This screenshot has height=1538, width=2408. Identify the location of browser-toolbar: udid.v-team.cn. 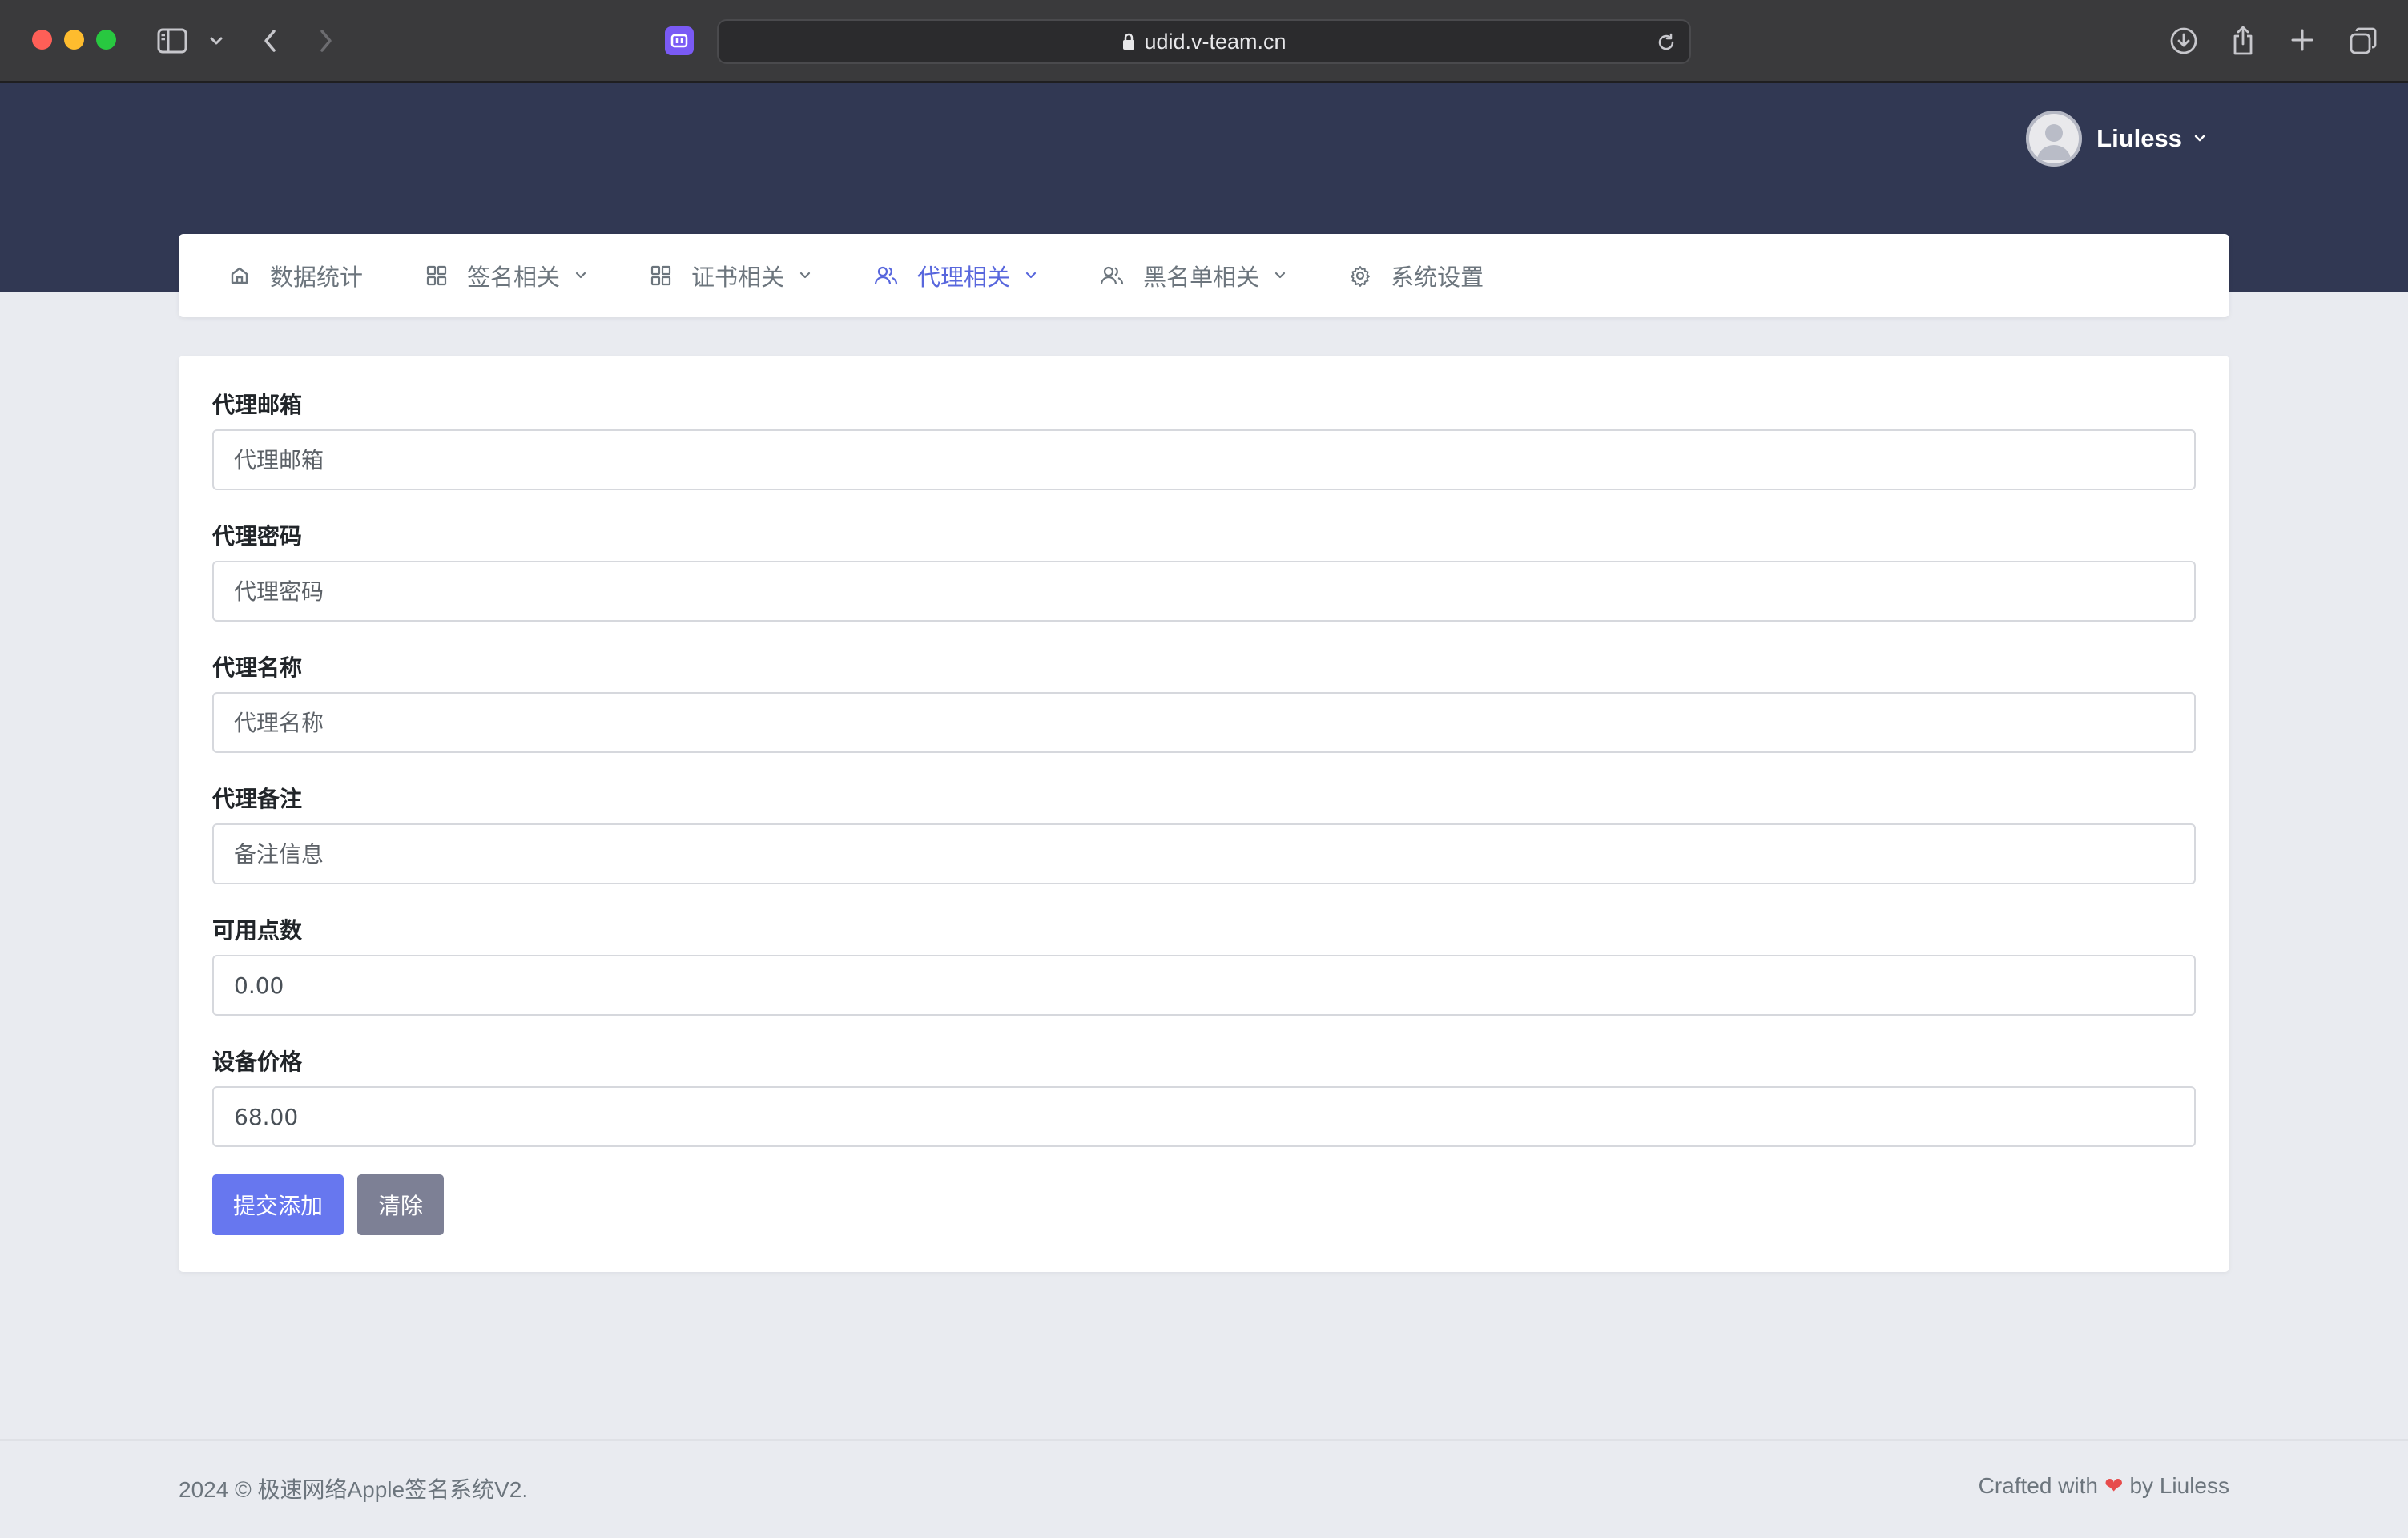
(1204, 41).